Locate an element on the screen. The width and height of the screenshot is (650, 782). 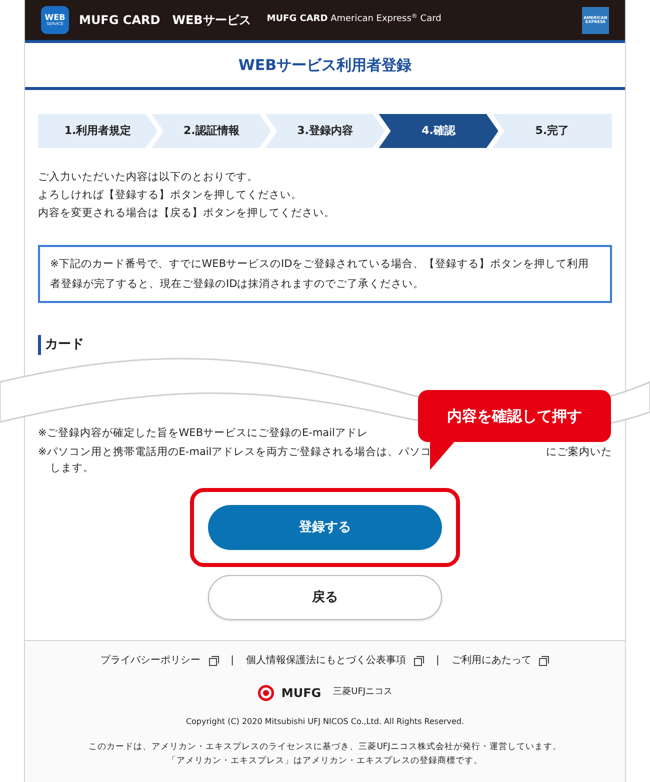
disclaimer-text: このカードは、アメリカン・エキスプレスのライセンスに基づき、三菱UFJニコス株式会社が発行・運営しています。 is located at coordinates (325, 747).